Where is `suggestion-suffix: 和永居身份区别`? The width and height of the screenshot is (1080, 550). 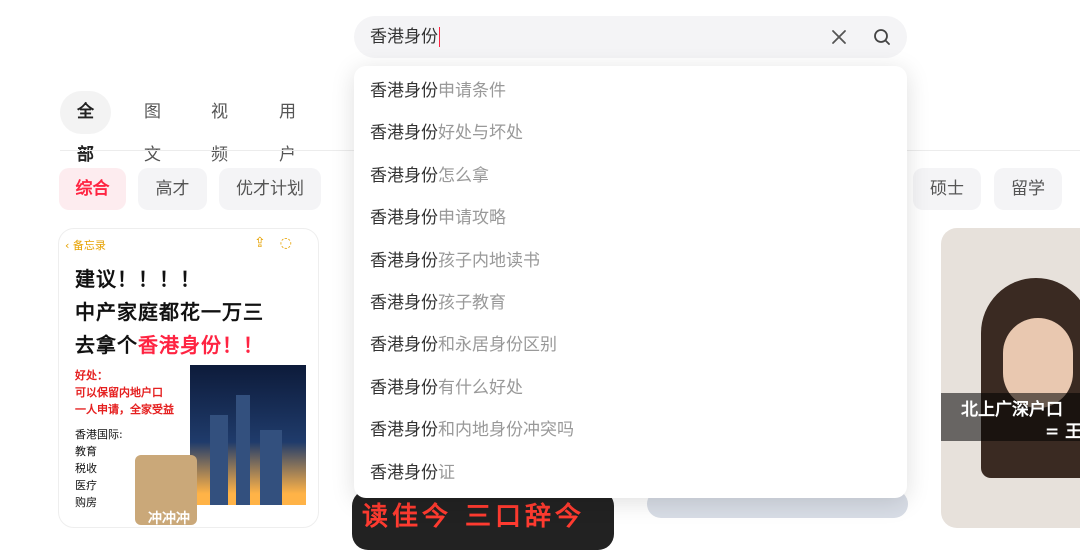
suggestion-suffix: 和永居身份区别 is located at coordinates (497, 345).